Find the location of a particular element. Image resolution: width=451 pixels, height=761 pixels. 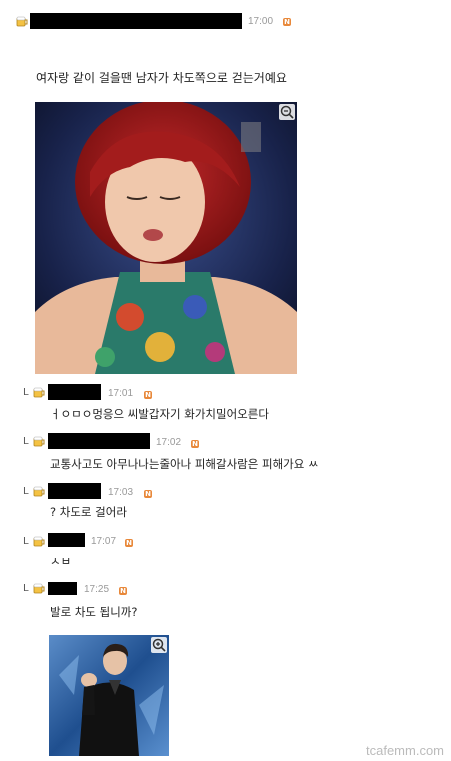

comment-text: ? 차도로 걸어라 is located at coordinates (88, 512).